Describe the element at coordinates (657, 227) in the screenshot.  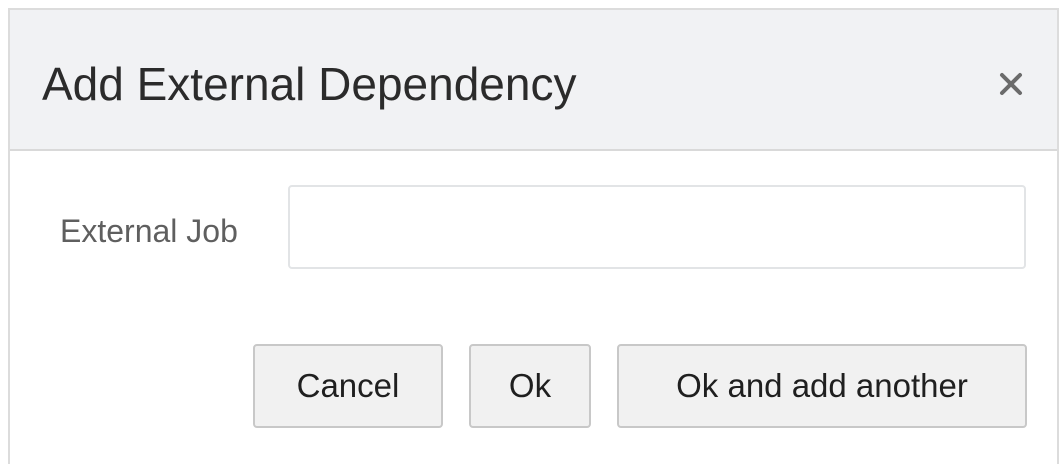
I see `external-job-input` at that location.